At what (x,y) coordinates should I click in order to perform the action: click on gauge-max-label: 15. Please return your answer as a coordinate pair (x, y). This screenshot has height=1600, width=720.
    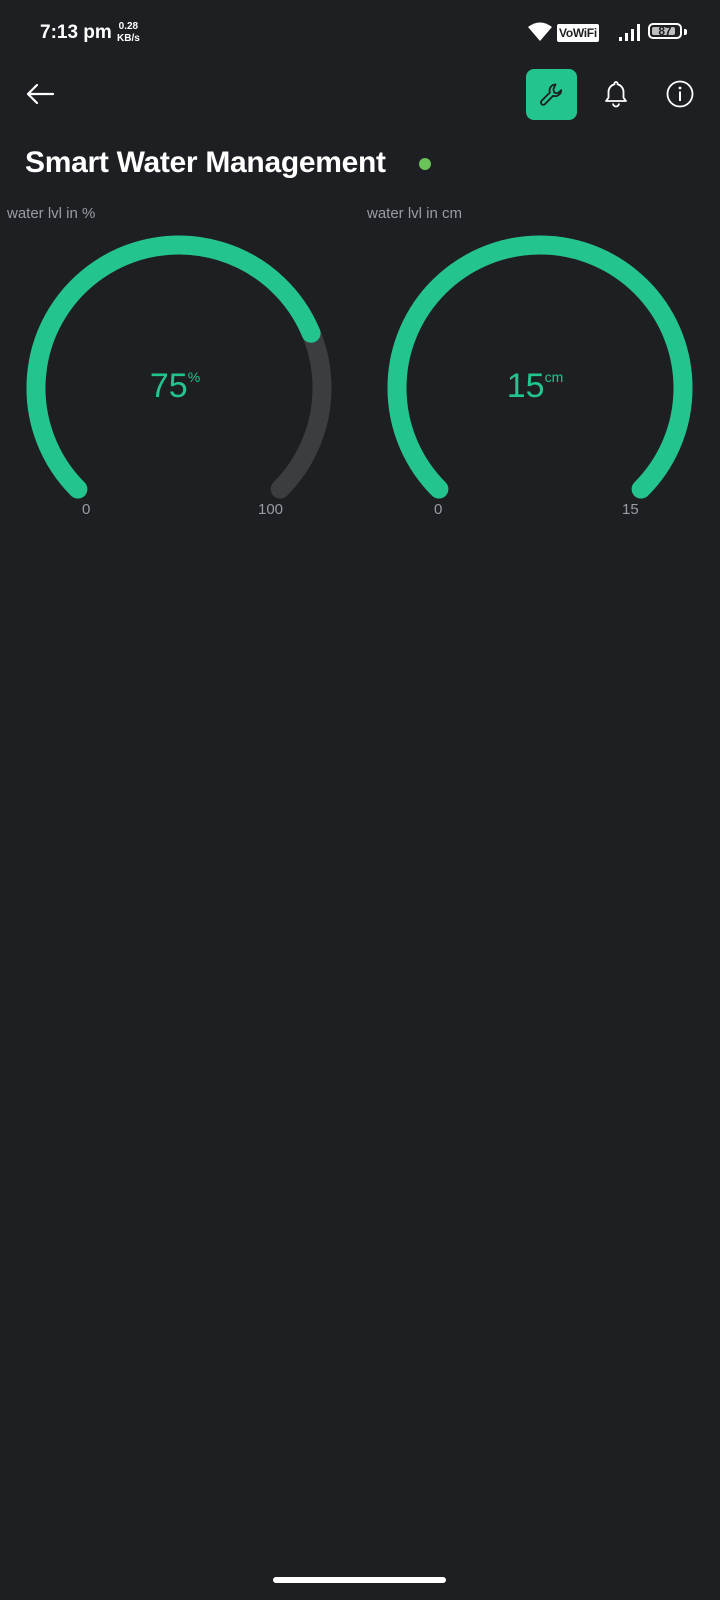
    Looking at the image, I should click on (630, 509).